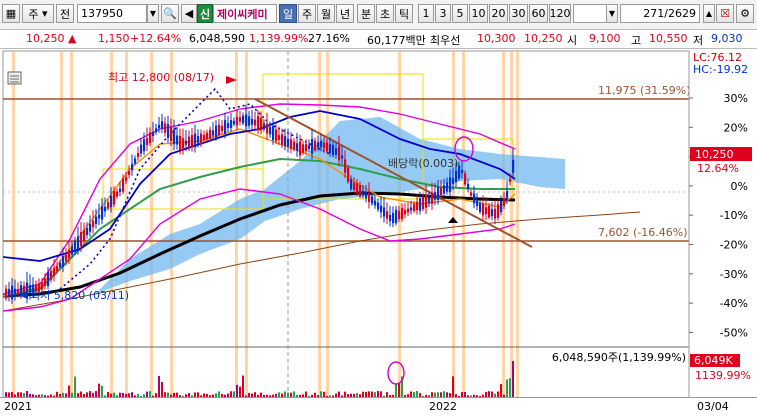 The width and height of the screenshot is (757, 416). I want to click on interval-60: 60, so click(538, 13).